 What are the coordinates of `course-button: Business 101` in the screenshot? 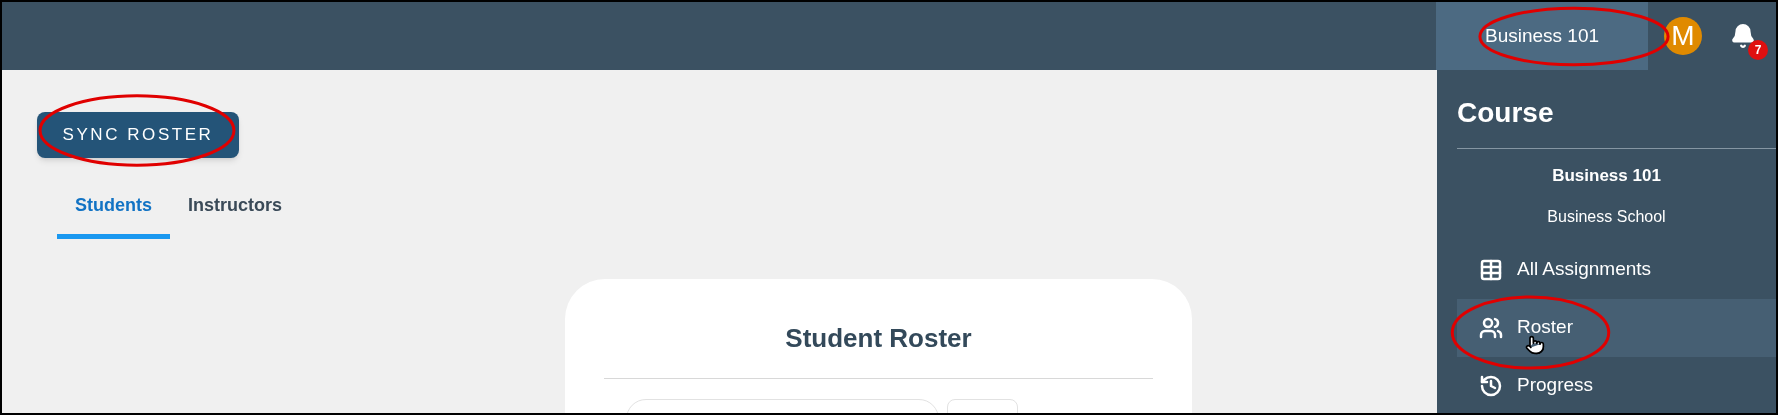 It's located at (1542, 36).